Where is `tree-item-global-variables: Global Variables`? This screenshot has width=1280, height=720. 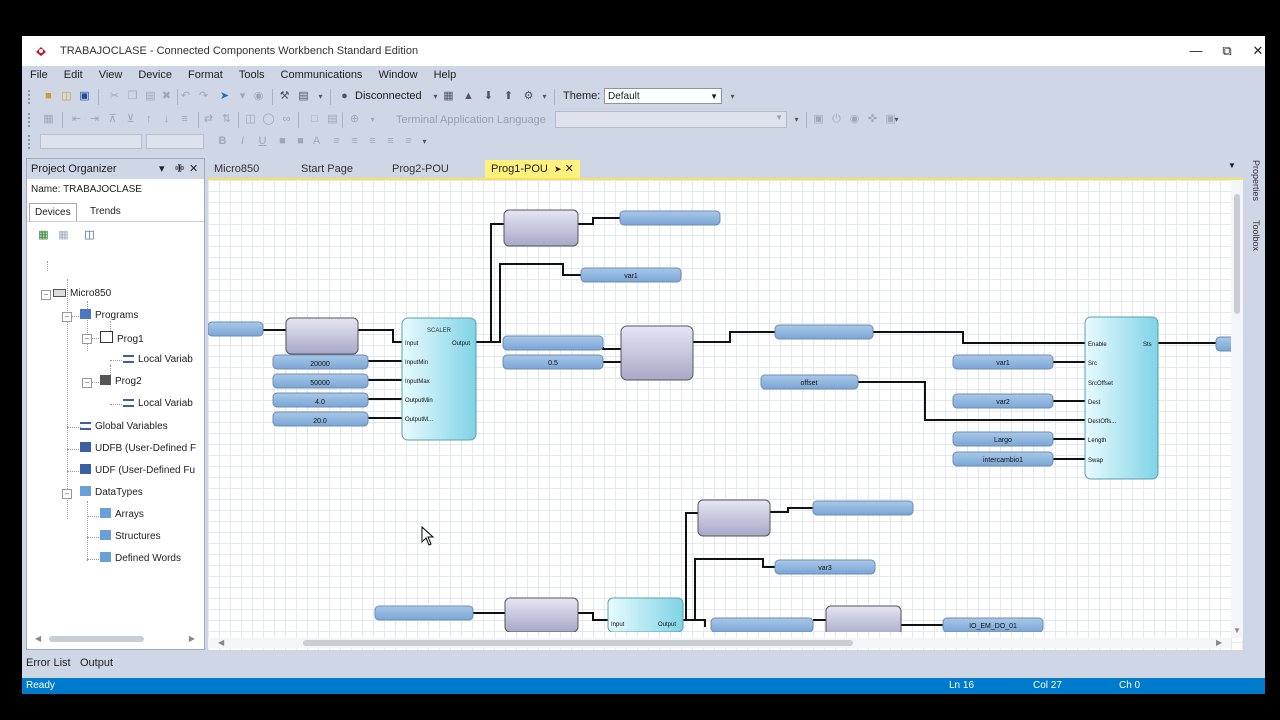
tree-item-global-variables: Global Variables is located at coordinates (124, 427).